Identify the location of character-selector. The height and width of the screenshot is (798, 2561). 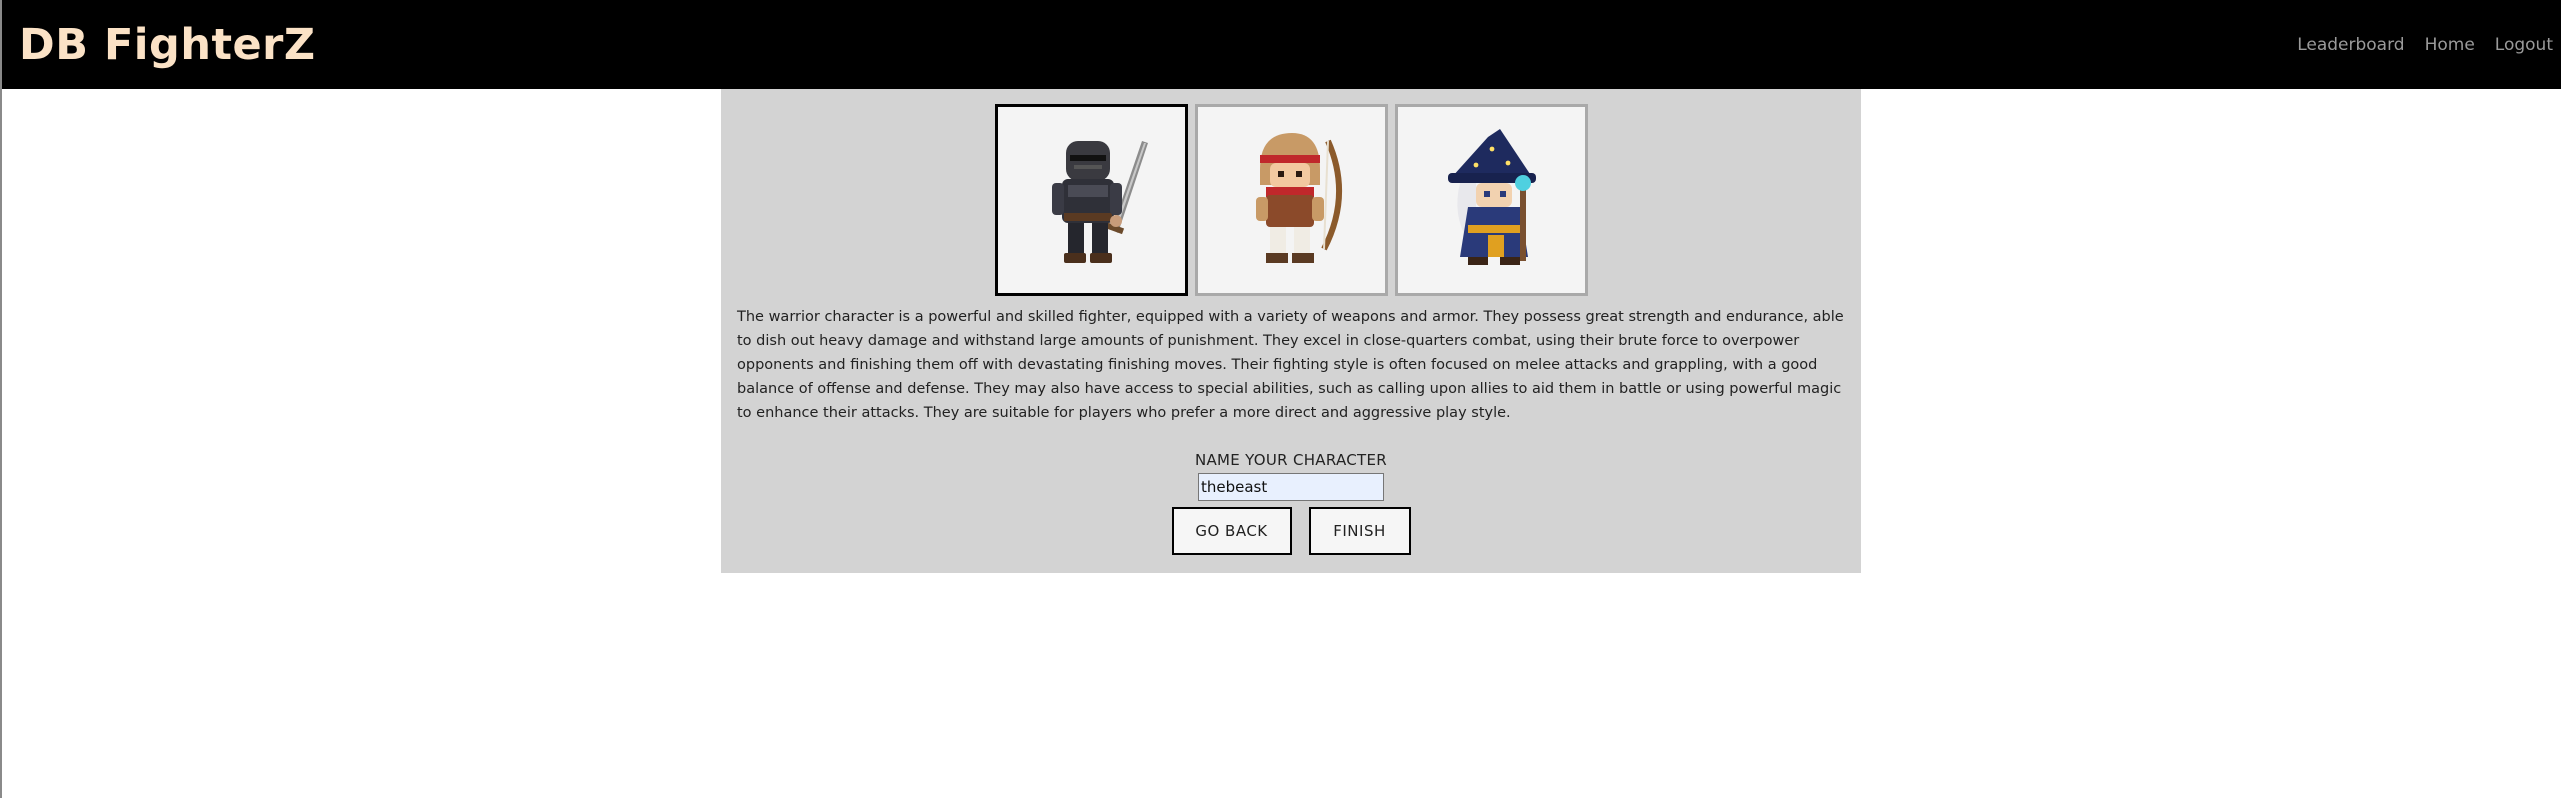
(1291, 200).